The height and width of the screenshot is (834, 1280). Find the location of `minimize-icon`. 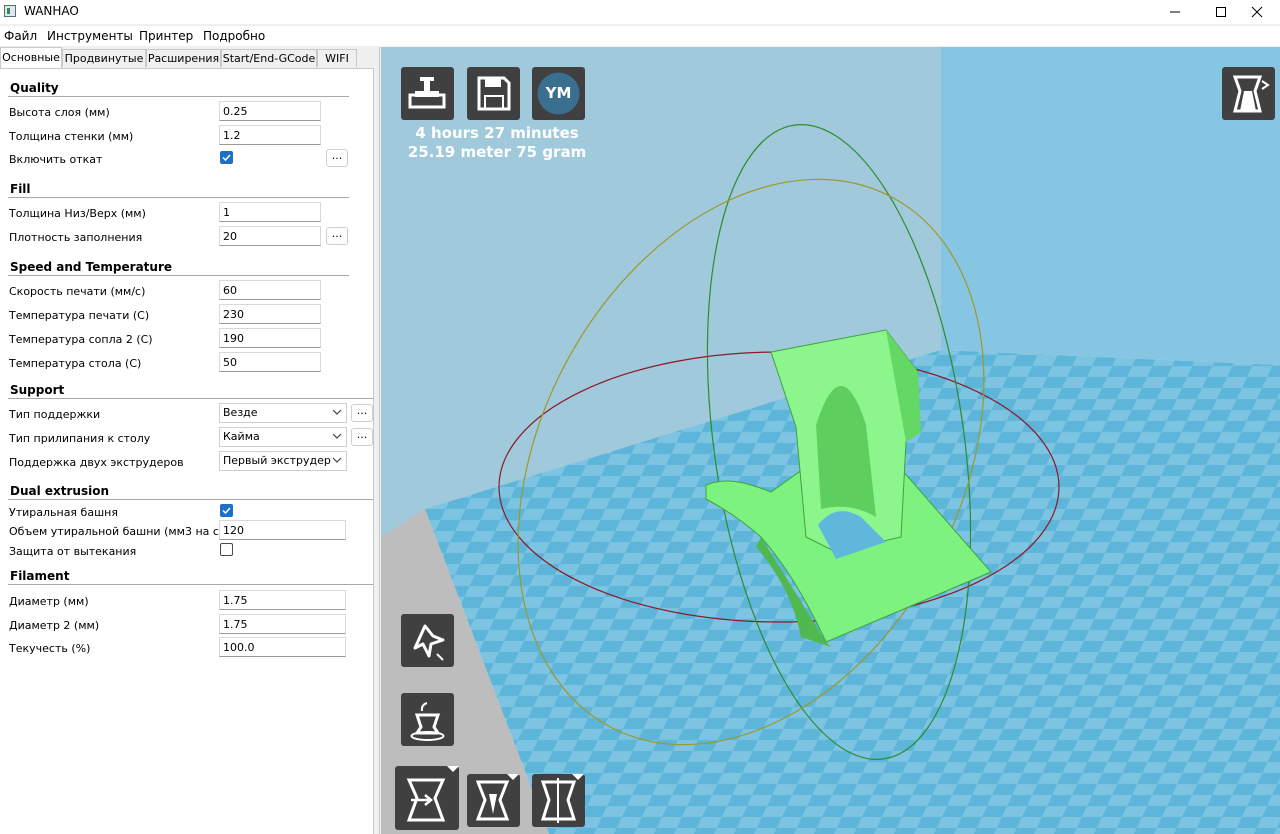

minimize-icon is located at coordinates (1175, 12).